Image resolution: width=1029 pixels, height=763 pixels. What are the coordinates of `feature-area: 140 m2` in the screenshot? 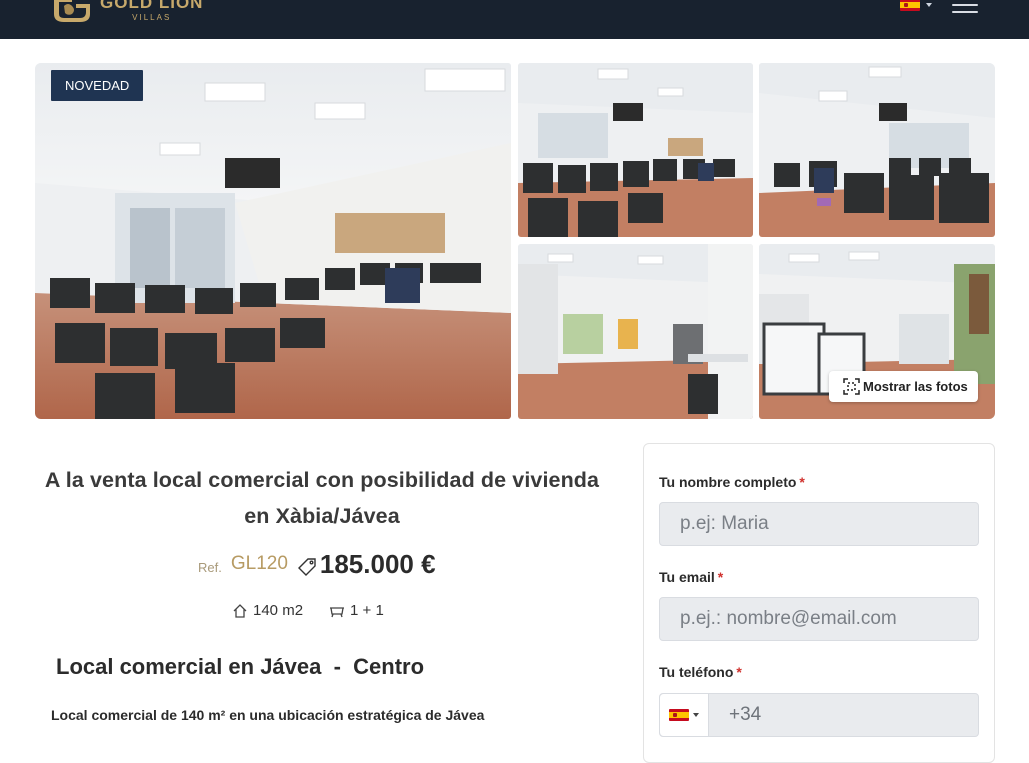 It's located at (267, 610).